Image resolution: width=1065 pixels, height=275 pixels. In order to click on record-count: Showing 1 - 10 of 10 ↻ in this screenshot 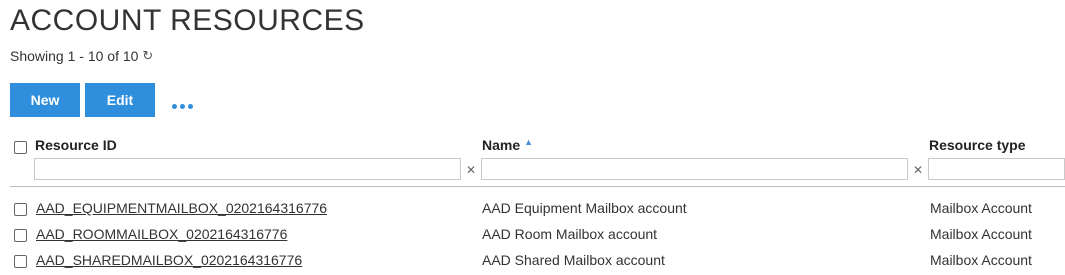, I will do `click(81, 56)`.